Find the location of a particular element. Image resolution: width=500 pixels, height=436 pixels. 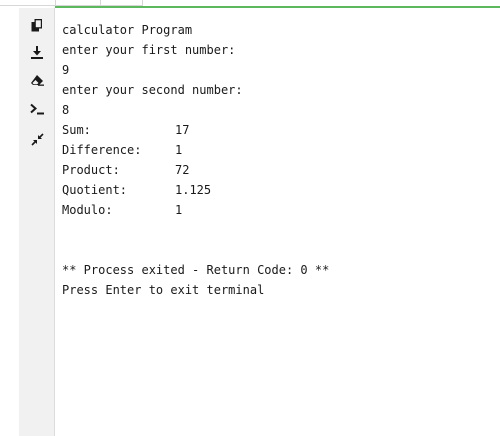

result-row-modulo: Modulo: 1 is located at coordinates (277, 210).